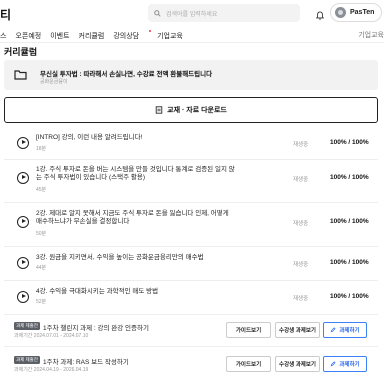 The width and height of the screenshot is (384, 380). I want to click on lesson-title: [INTRO] 강의, 이런 내용 알려드립니다!, so click(89, 137).